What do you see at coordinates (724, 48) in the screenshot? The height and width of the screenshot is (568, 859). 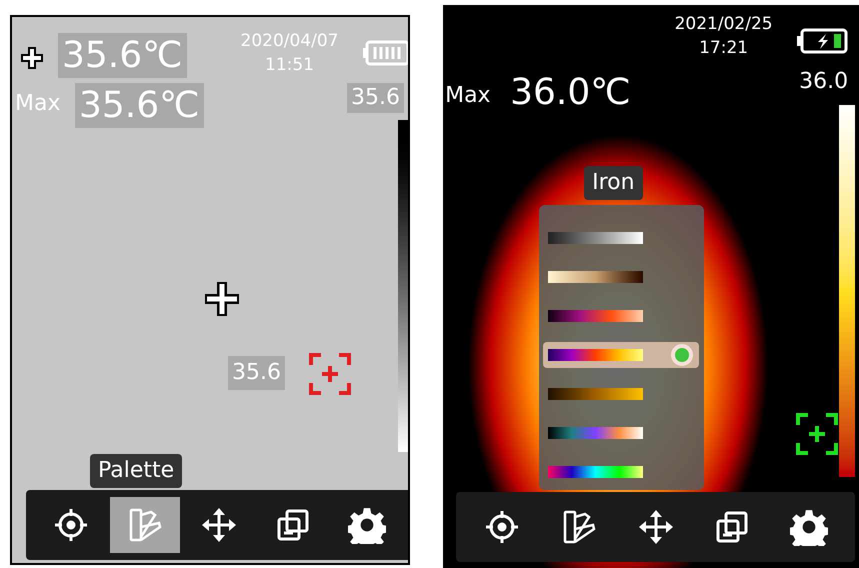 I see `time: 17:21` at bounding box center [724, 48].